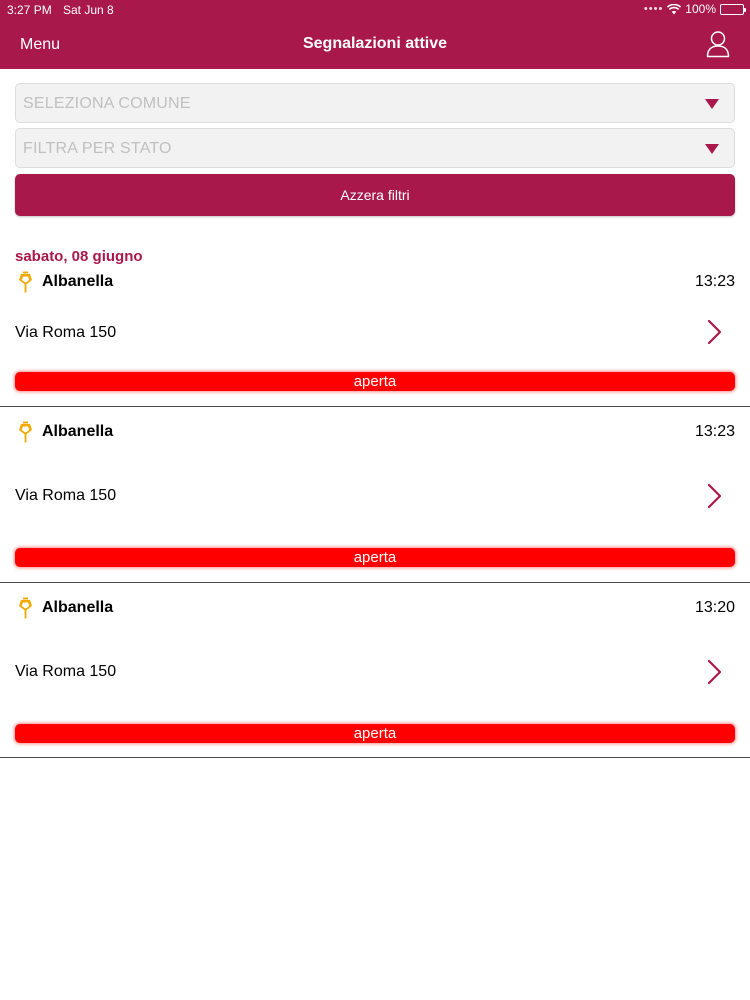 The image size is (750, 1000). Describe the element at coordinates (375, 43) in the screenshot. I see `page-title: Segnalazioni attive` at that location.